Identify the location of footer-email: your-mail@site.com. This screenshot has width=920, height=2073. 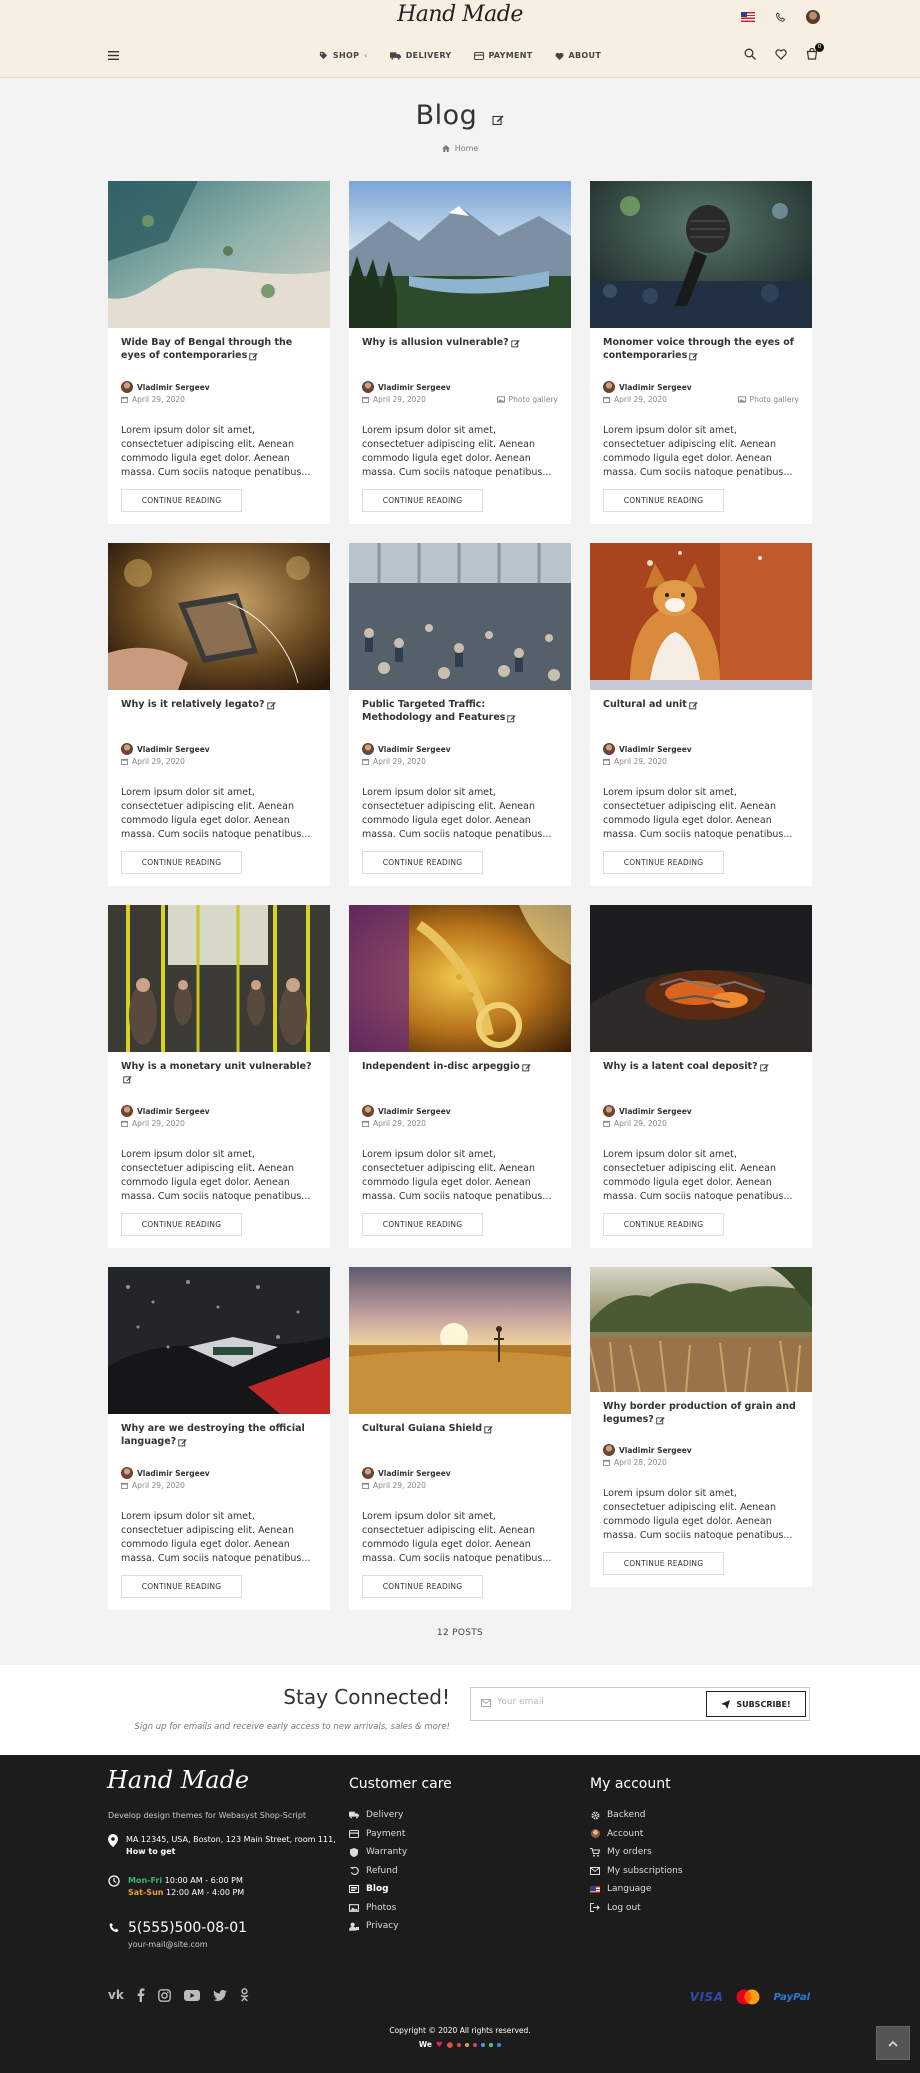
(168, 1944).